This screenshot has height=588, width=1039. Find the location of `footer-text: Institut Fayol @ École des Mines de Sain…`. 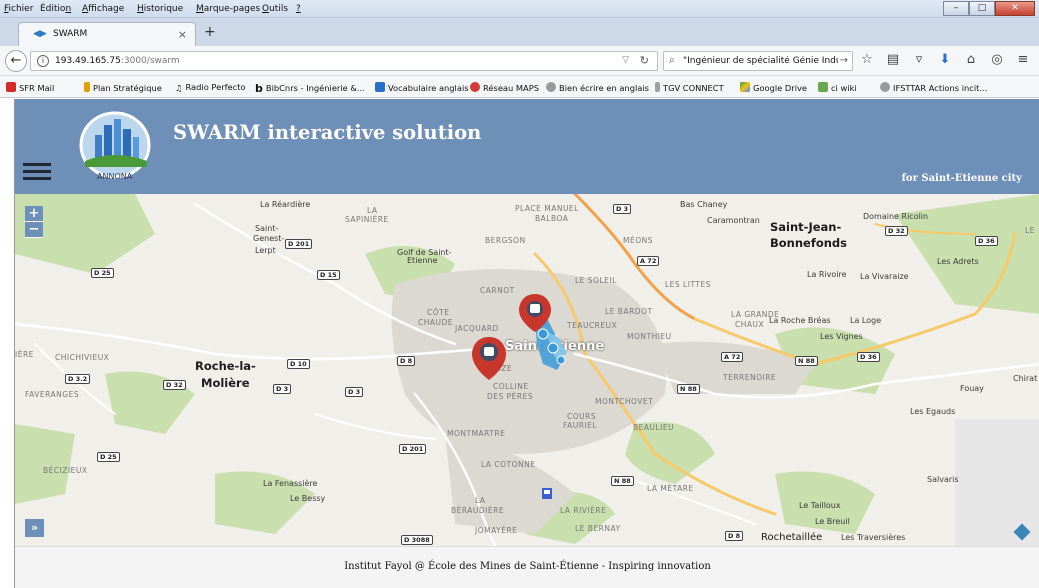

footer-text: Institut Fayol @ École des Mines de Sain… is located at coordinates (527, 566).